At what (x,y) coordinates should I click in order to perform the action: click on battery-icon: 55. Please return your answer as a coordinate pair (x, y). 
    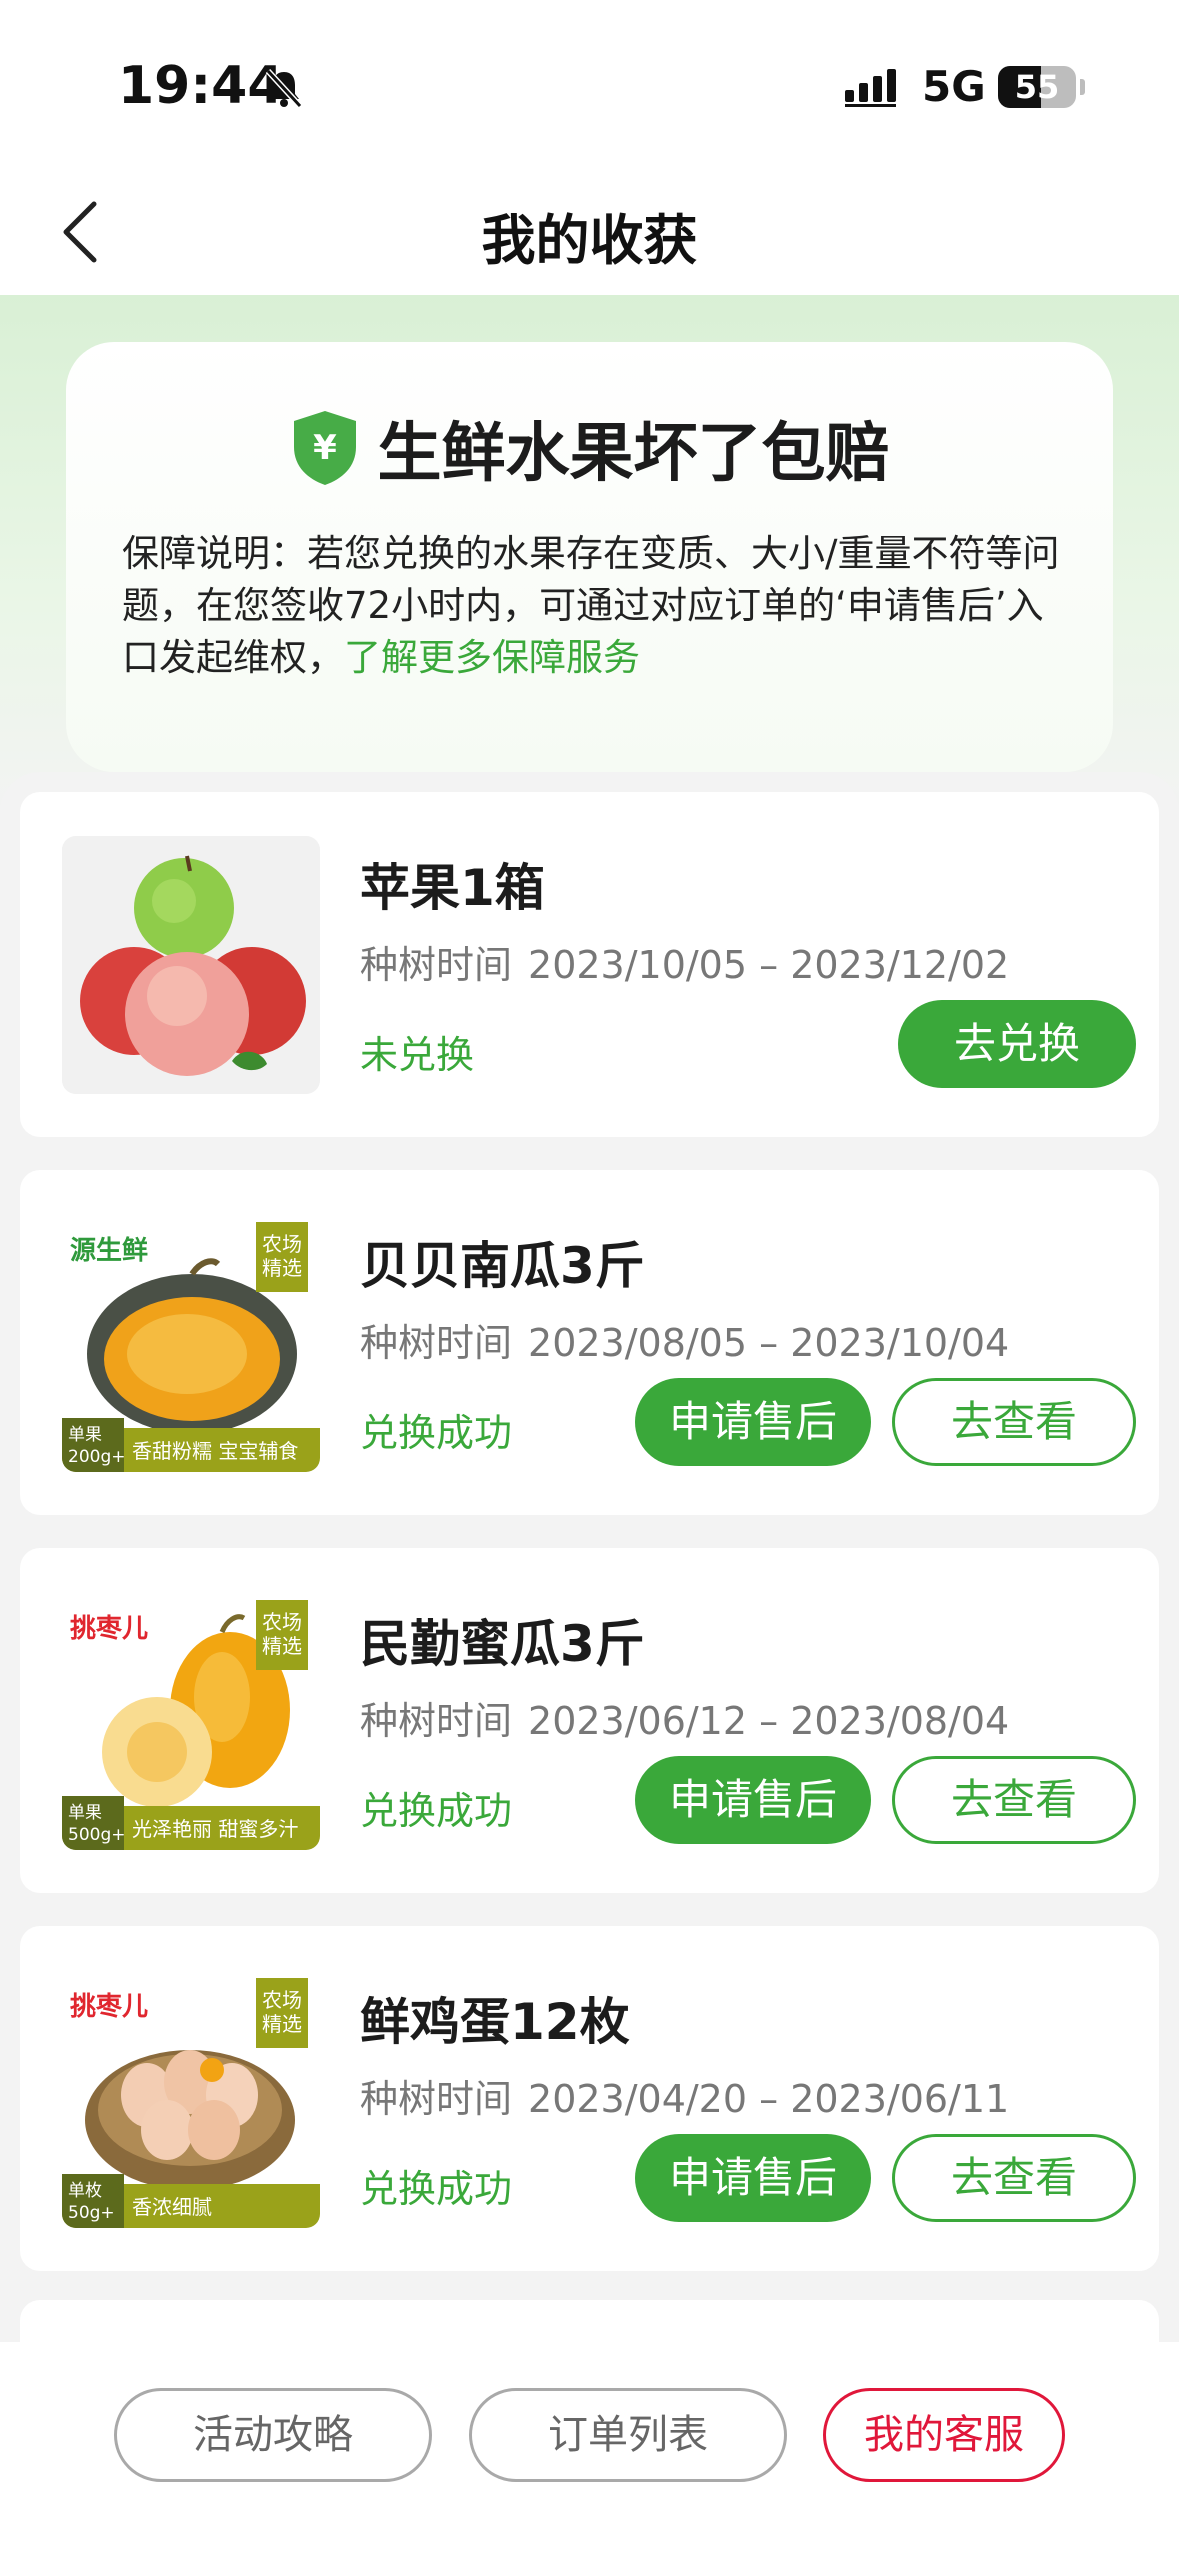
    Looking at the image, I should click on (1037, 87).